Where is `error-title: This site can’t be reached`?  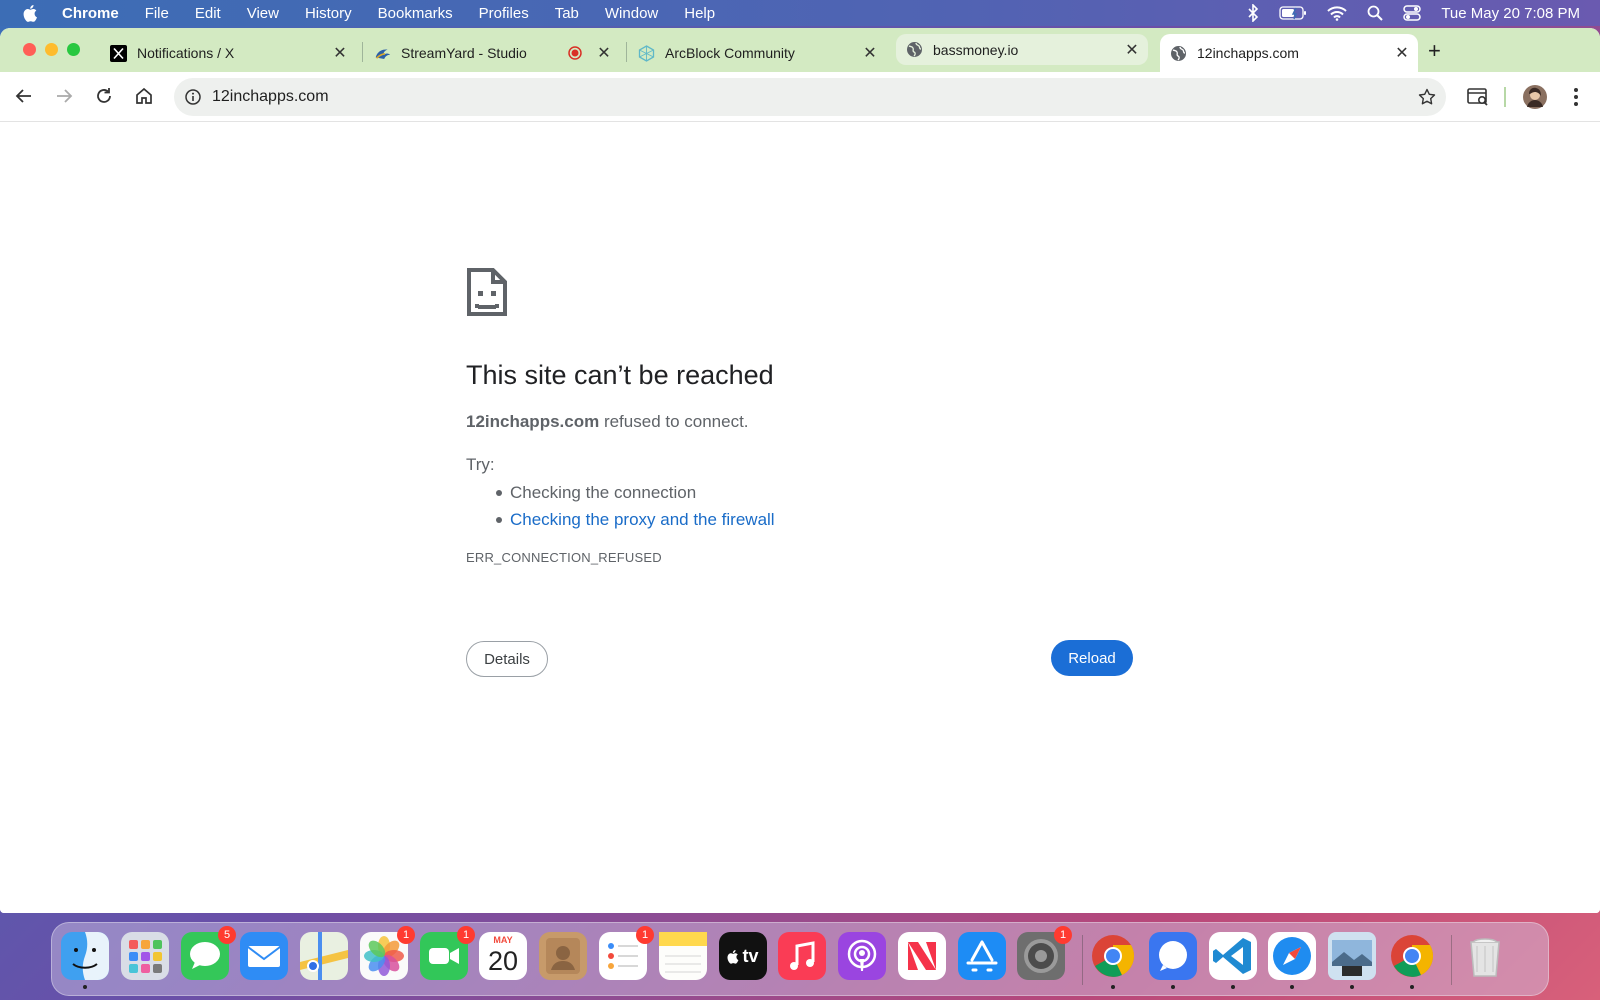
error-title: This site can’t be reached is located at coordinates (620, 375).